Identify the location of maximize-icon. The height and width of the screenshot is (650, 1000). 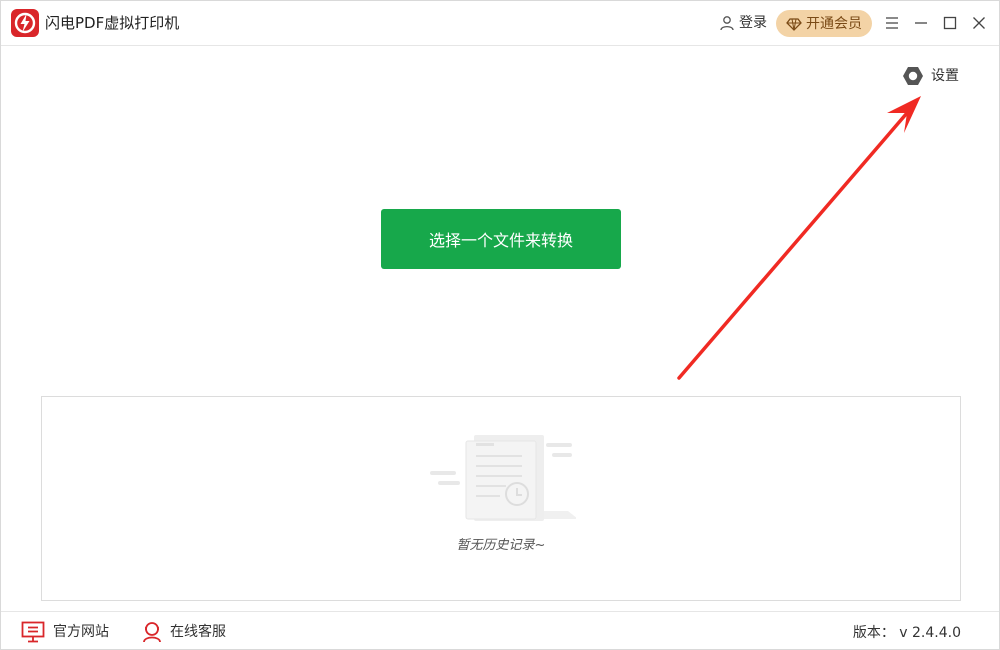
(950, 23).